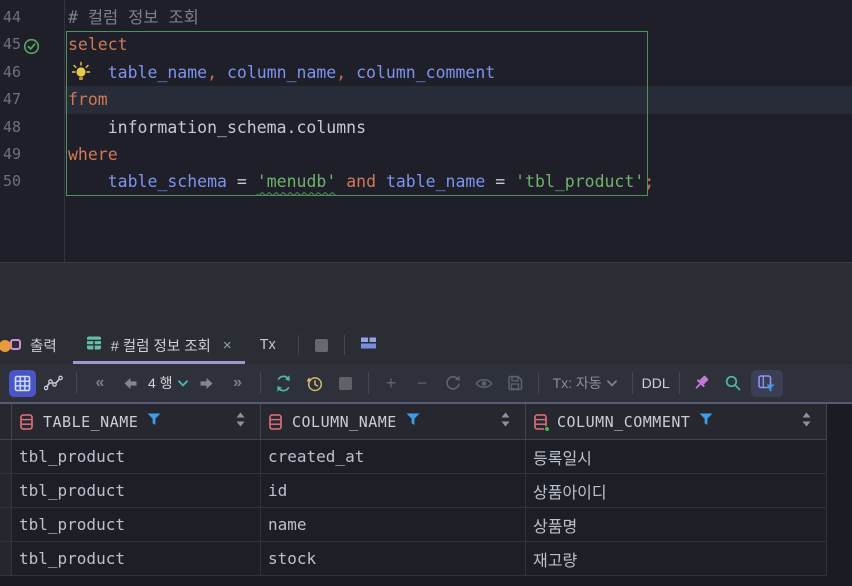 The width and height of the screenshot is (852, 586). I want to click on cell: 상품아이디, so click(676, 490).